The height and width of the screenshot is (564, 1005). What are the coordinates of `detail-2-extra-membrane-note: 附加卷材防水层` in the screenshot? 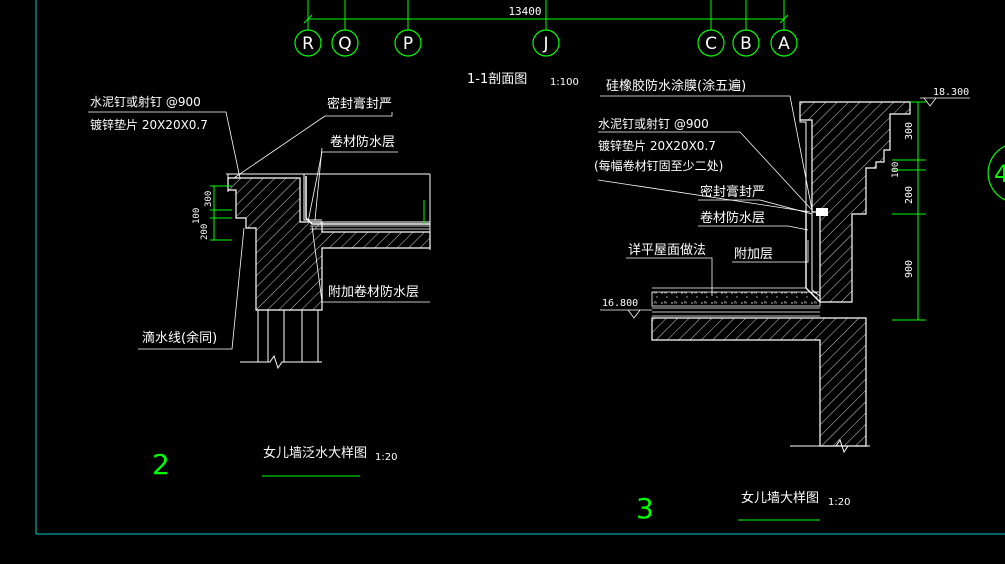 It's located at (373, 292).